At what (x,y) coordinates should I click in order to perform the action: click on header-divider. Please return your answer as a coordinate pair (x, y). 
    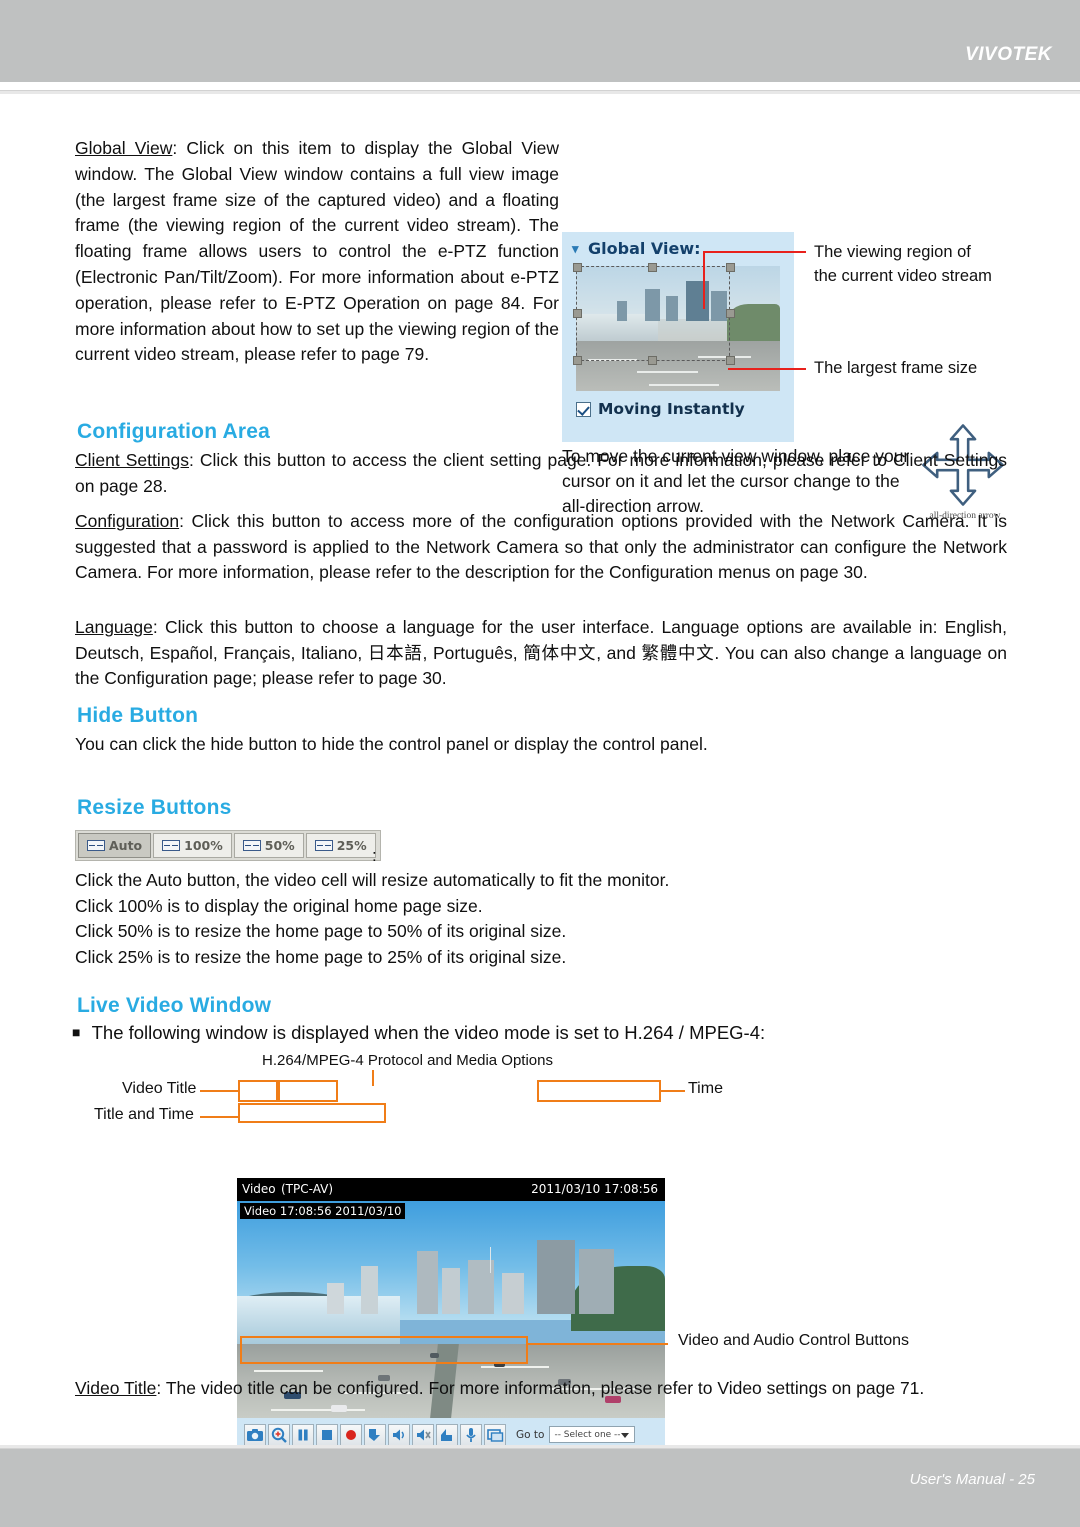
    Looking at the image, I should click on (540, 92).